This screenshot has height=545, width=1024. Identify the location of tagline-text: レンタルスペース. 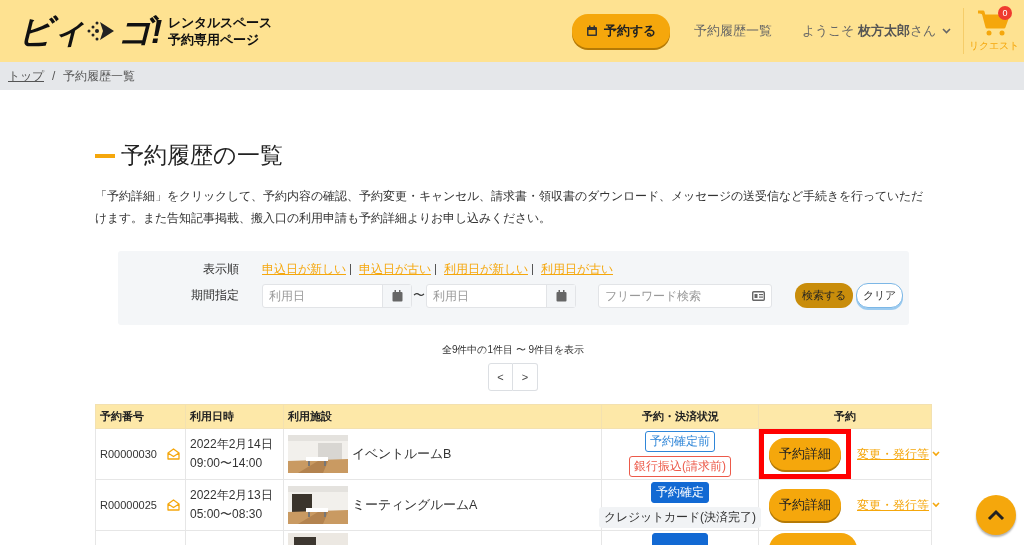
(220, 22).